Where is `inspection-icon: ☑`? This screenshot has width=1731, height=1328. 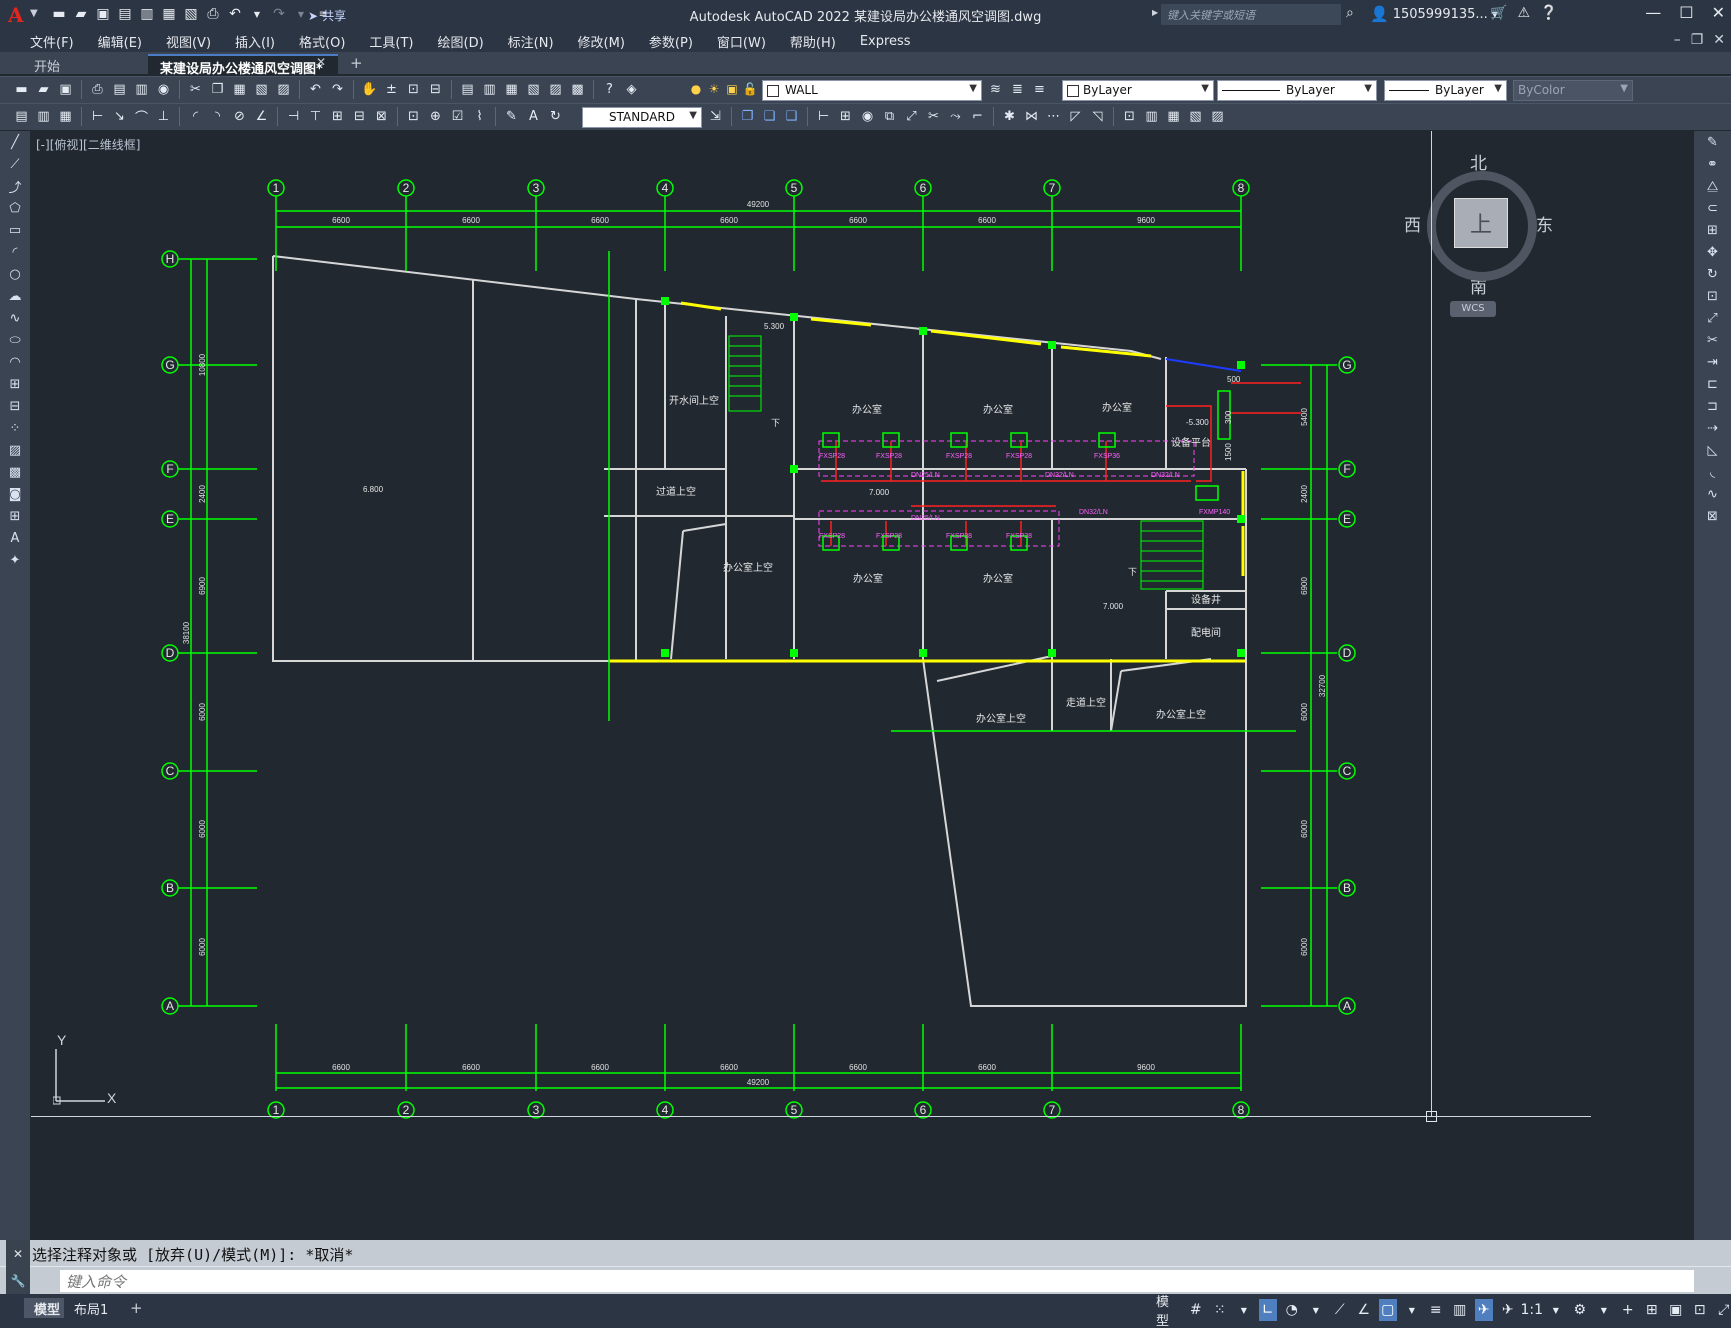
inspection-icon: ☑ is located at coordinates (457, 116).